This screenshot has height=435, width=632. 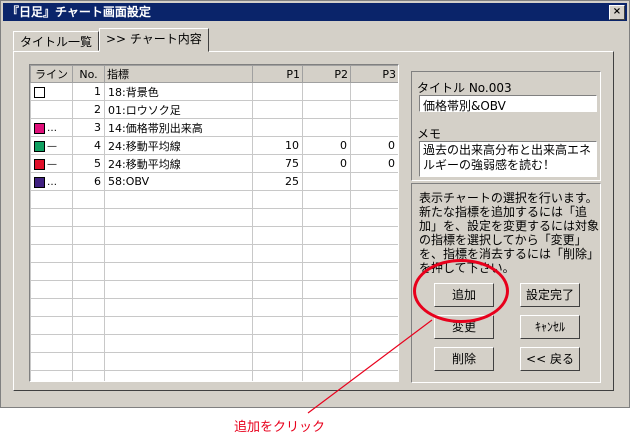 I want to click on annotation-pointer-line, so click(x=370, y=366).